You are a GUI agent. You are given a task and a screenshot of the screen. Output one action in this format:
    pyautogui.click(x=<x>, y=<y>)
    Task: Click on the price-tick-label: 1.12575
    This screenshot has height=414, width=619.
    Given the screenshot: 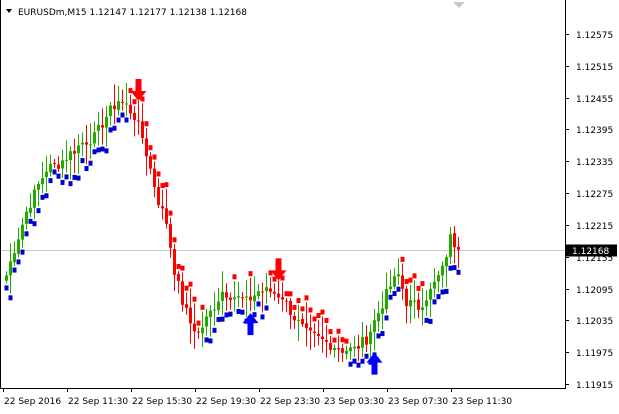 What is the action you would take?
    pyautogui.click(x=594, y=36)
    